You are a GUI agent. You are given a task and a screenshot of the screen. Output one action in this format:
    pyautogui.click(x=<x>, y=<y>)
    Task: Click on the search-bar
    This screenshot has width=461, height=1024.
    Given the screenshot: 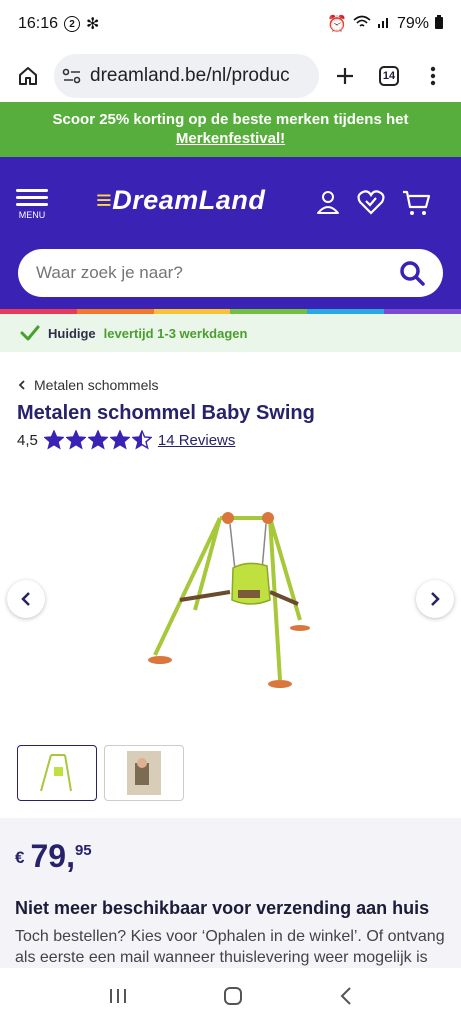 What is the action you would take?
    pyautogui.click(x=230, y=273)
    